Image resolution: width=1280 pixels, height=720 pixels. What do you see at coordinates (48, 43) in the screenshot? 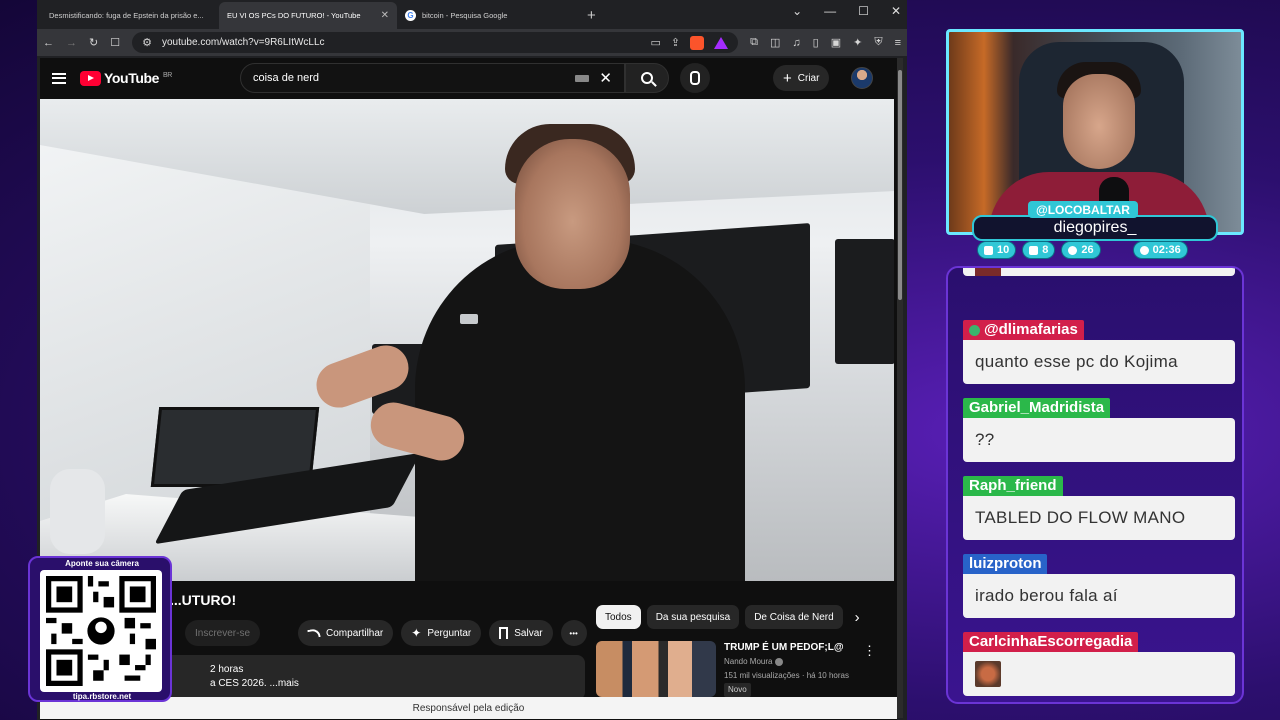
I see `back-icon: ←` at bounding box center [48, 43].